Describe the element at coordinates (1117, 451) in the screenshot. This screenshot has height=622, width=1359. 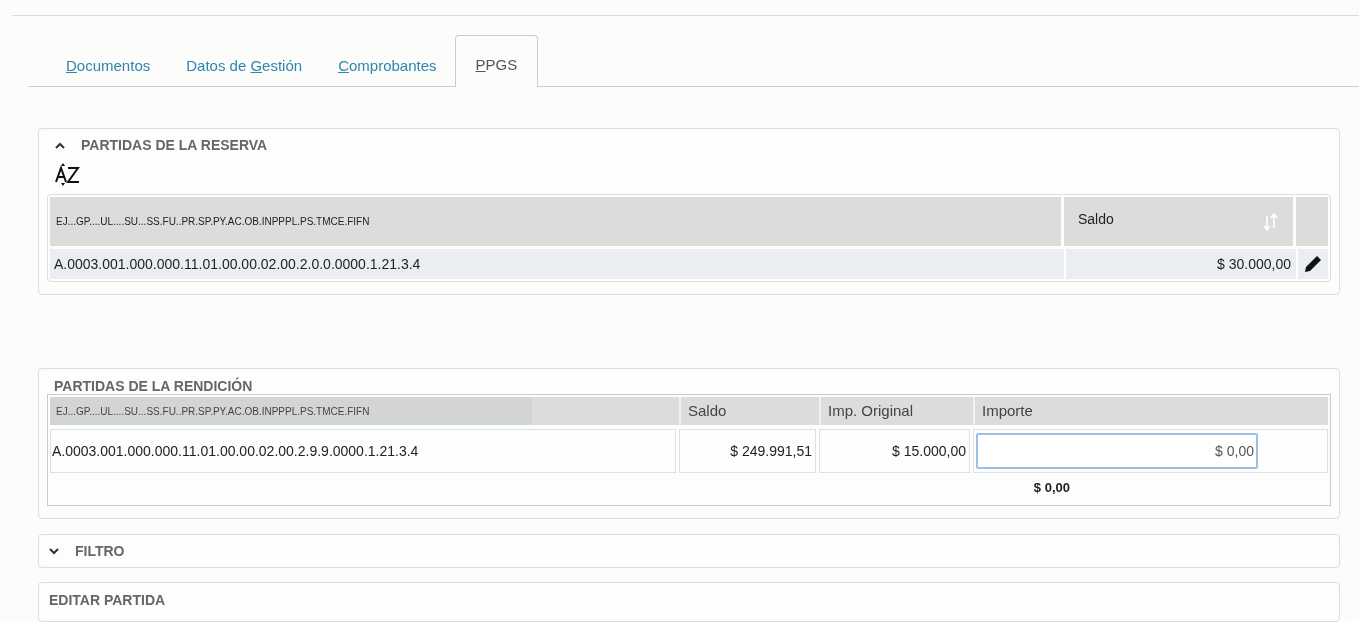
I see `amount-input: $ 0,00` at that location.